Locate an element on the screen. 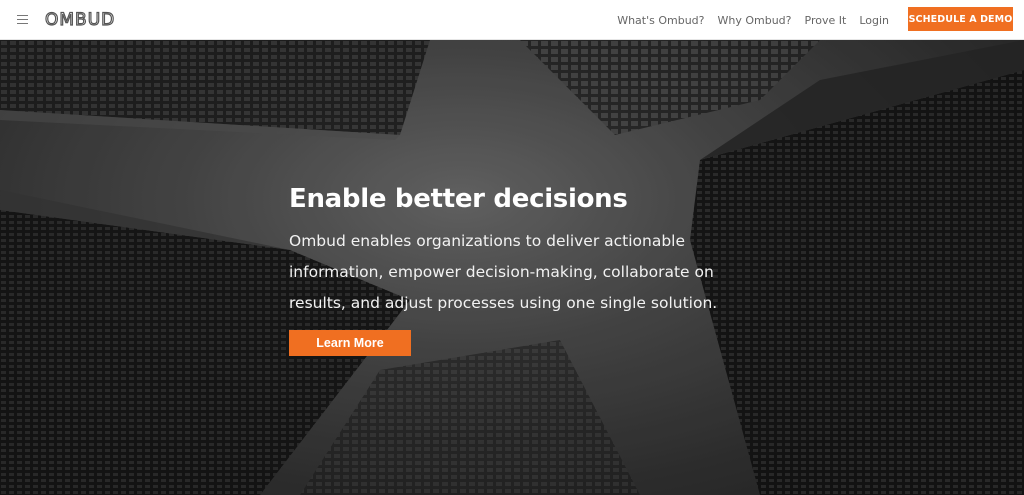 The width and height of the screenshot is (1024, 495). logo: OMBUD is located at coordinates (79, 19).